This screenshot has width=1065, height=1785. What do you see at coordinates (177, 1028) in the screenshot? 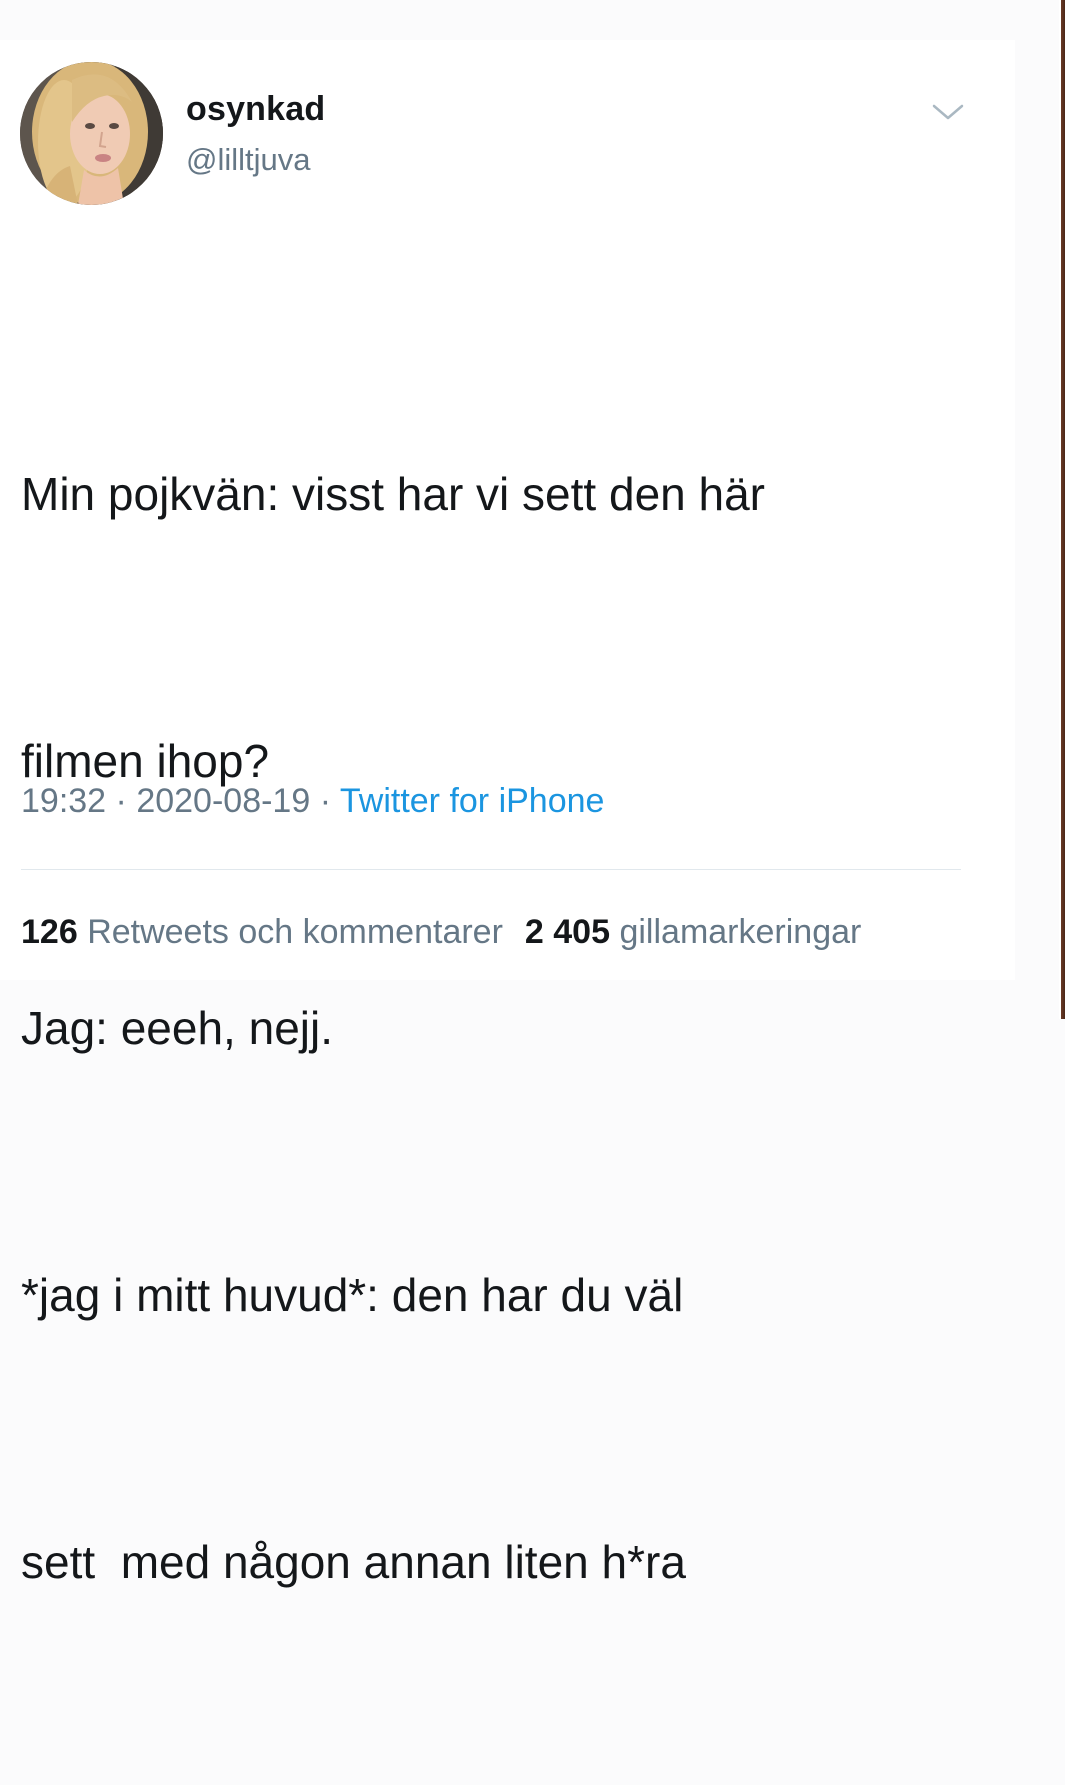
I see `tweet-text-line: Jag: eeeh, nejj.` at bounding box center [177, 1028].